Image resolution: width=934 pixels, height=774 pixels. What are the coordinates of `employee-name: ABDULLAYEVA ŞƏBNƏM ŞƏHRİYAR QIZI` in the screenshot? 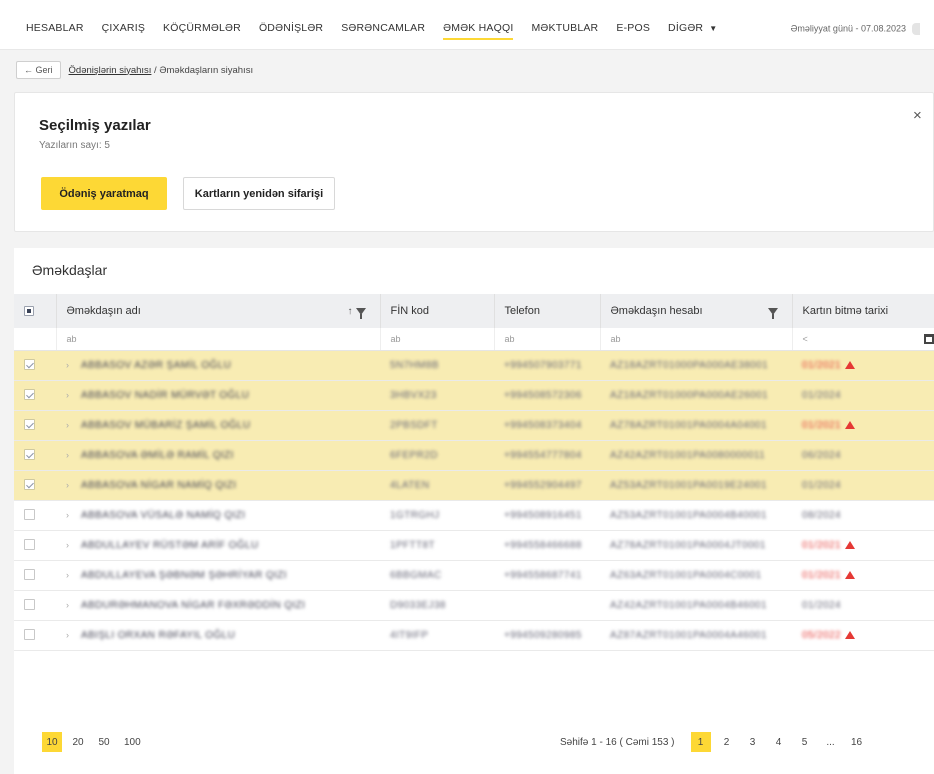 It's located at (184, 575).